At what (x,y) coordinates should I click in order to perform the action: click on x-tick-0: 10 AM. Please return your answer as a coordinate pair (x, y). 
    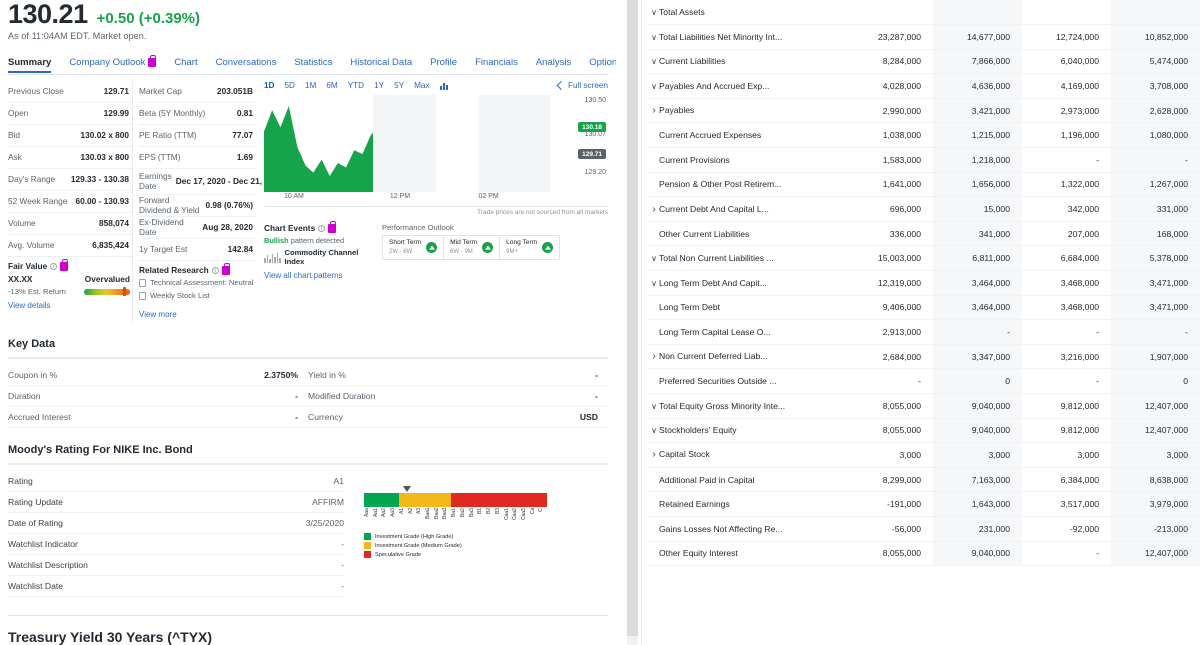
    Looking at the image, I should click on (294, 197).